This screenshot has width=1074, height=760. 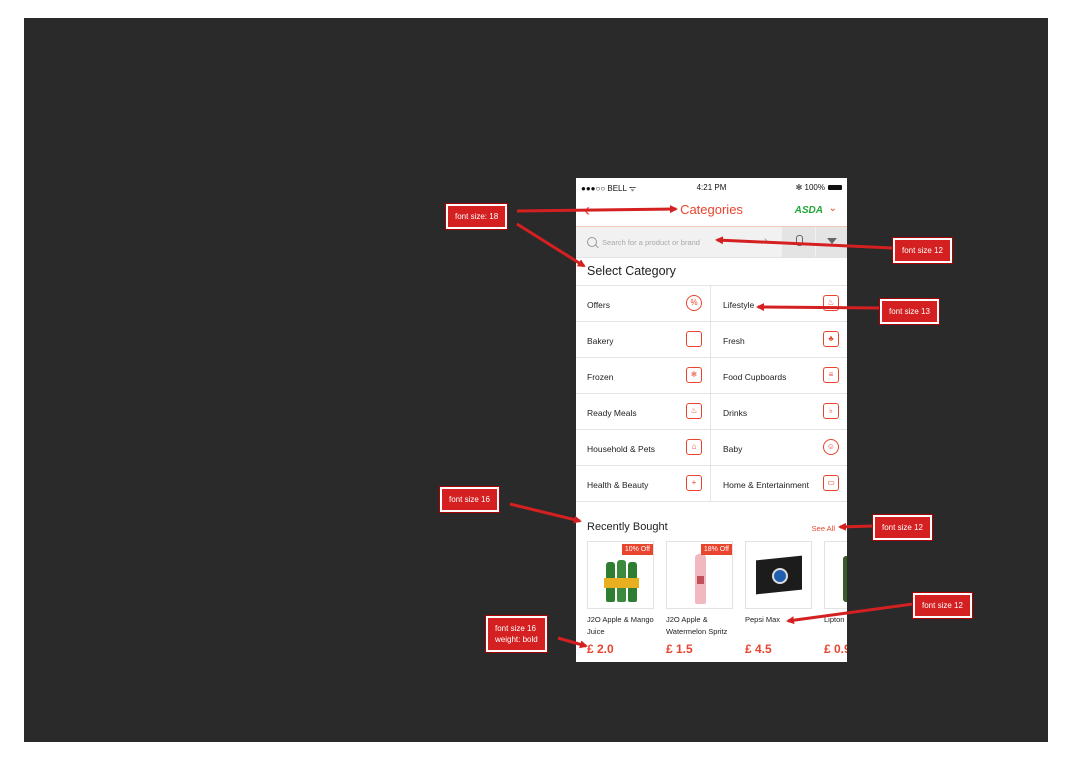 What do you see at coordinates (515, 628) in the screenshot?
I see `annotation-line: font size 16` at bounding box center [515, 628].